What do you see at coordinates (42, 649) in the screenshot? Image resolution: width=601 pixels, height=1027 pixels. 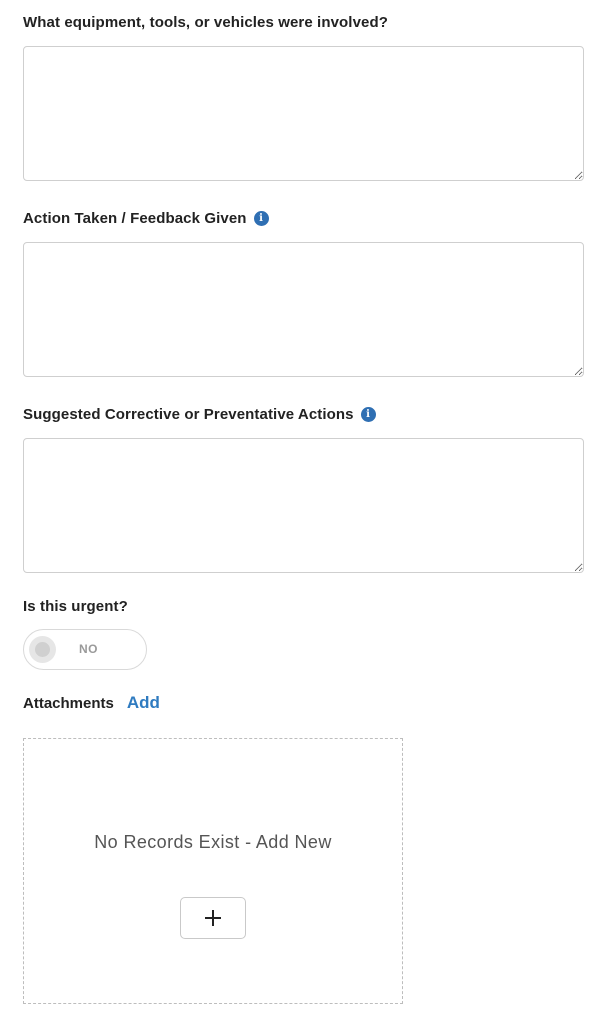 I see `toggle-knob` at bounding box center [42, 649].